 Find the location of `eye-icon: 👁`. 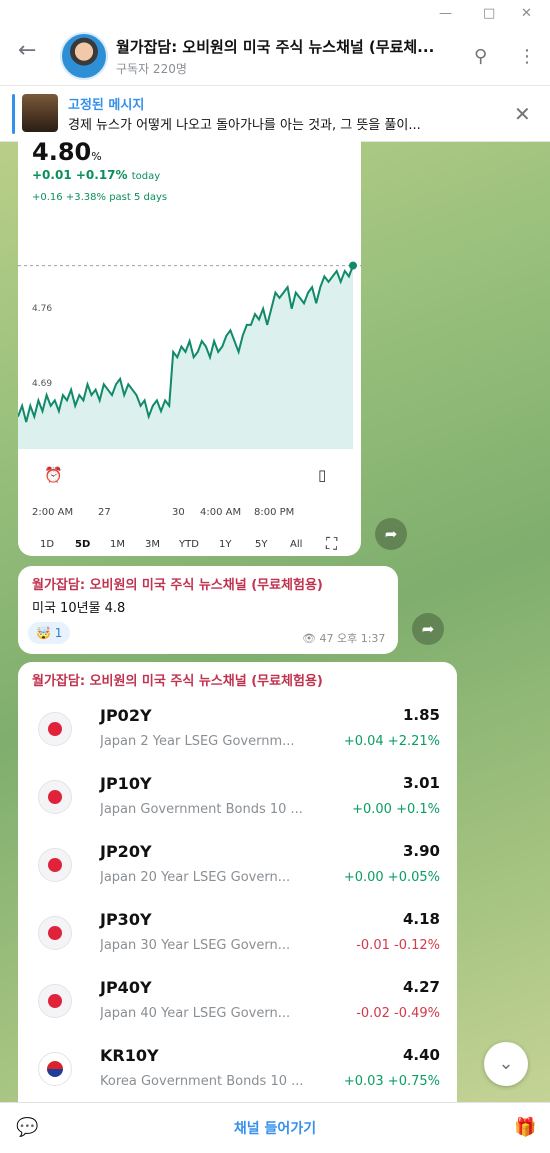

eye-icon: 👁 is located at coordinates (309, 638).